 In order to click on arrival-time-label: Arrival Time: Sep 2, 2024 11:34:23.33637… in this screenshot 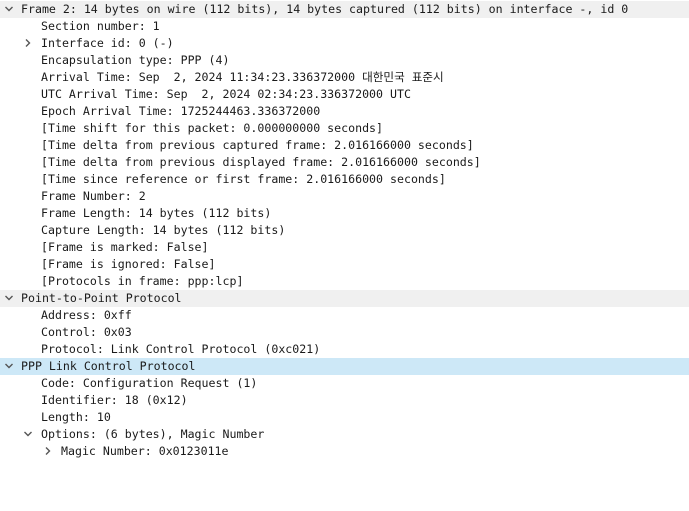, I will do `click(242, 77)`.